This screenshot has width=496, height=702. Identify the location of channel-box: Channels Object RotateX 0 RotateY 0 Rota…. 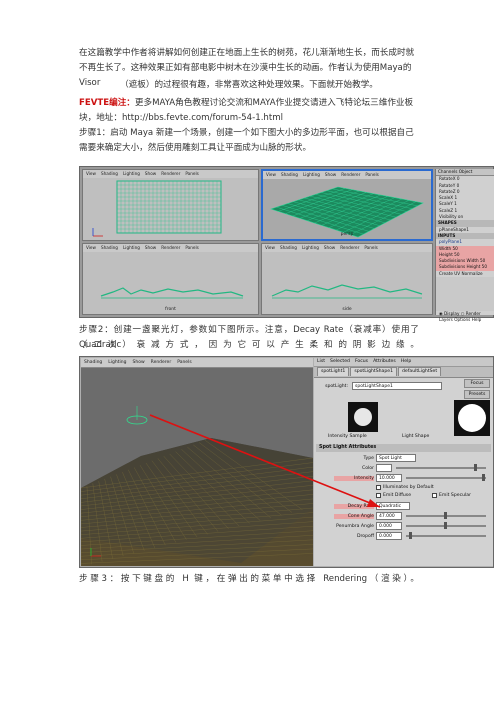
(464, 245).